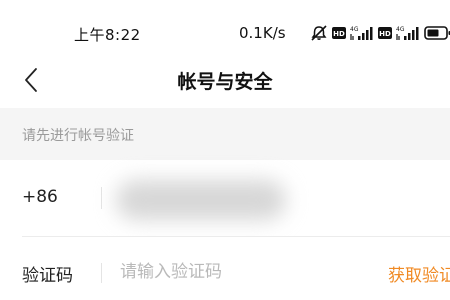 This screenshot has width=450, height=300. I want to click on battery-icon, so click(437, 33).